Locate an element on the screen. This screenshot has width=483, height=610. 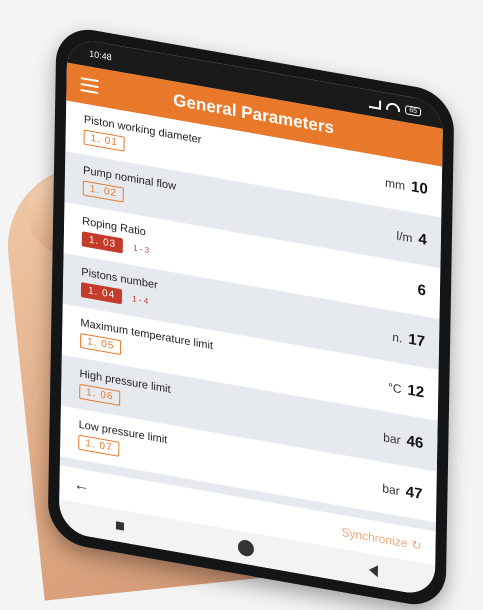
parameter-value-group: bar 46 is located at coordinates (383, 436).